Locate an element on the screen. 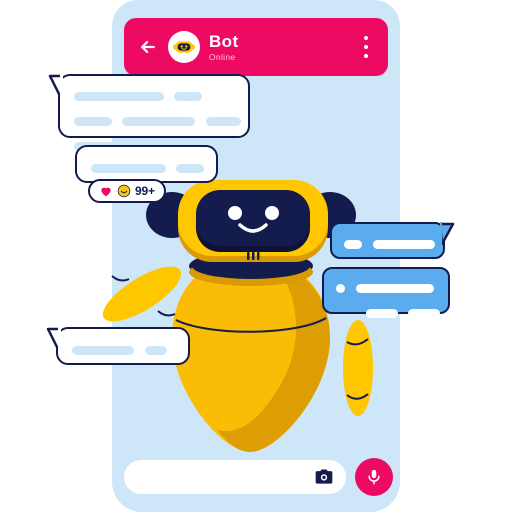 This screenshot has width=512, height=512. heart-emoji is located at coordinates (106, 192).